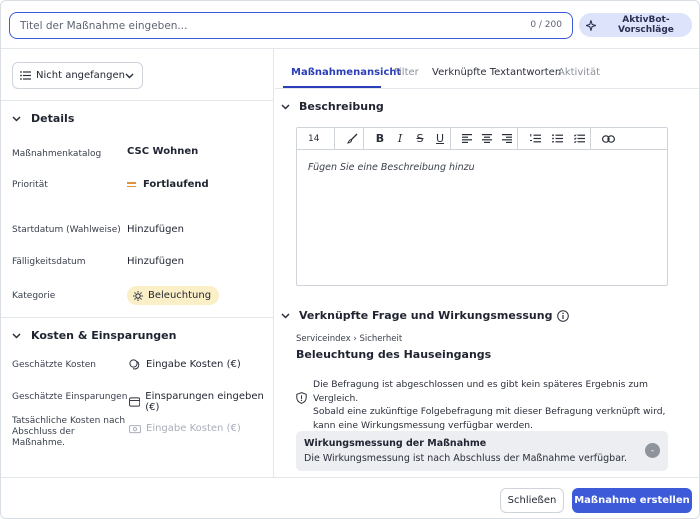 This screenshot has width=700, height=519. Describe the element at coordinates (34, 296) in the screenshot. I see `category-label: Kategorie` at that location.